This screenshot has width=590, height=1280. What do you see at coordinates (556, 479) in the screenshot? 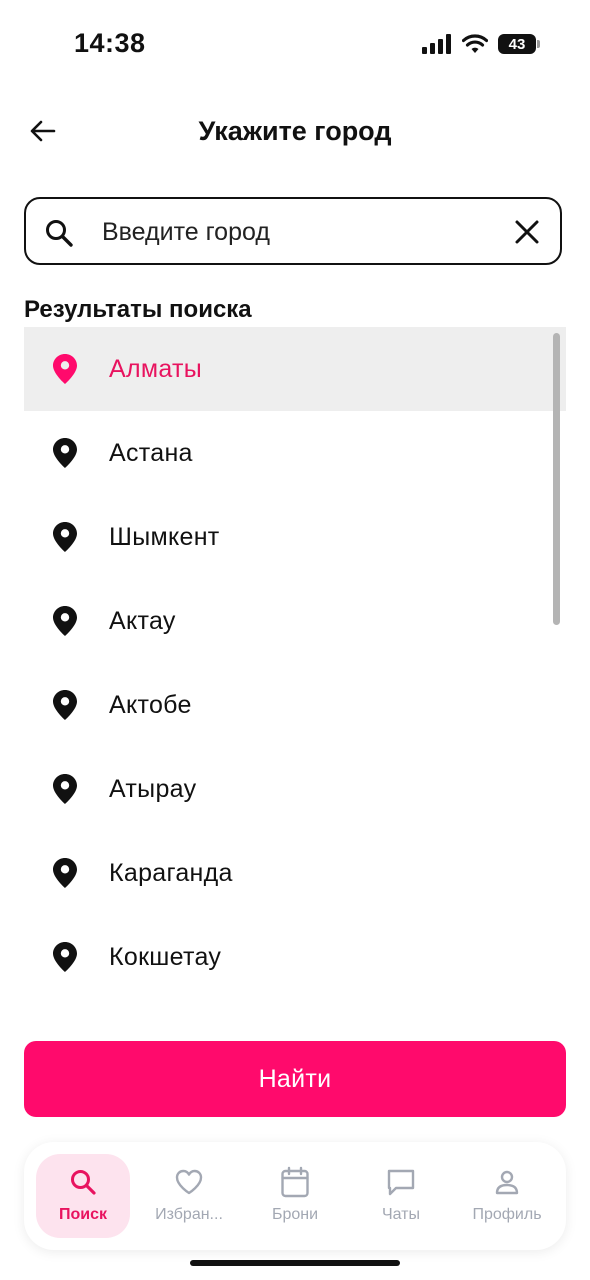
I see `scrollbar` at bounding box center [556, 479].